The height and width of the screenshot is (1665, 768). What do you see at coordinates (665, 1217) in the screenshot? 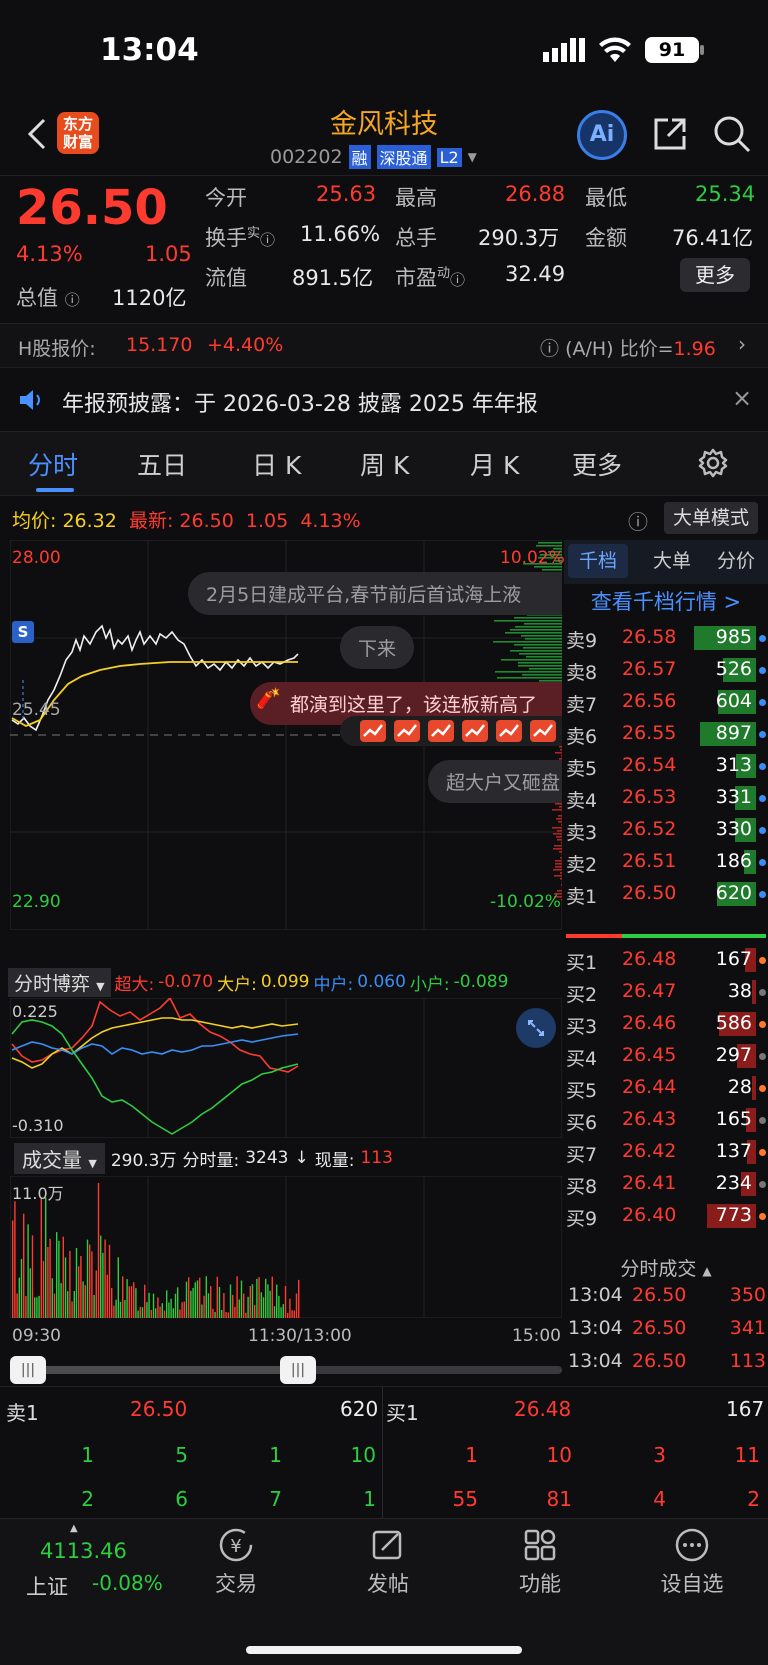
I see `bid-row: 买9 26.40 773` at bounding box center [665, 1217].